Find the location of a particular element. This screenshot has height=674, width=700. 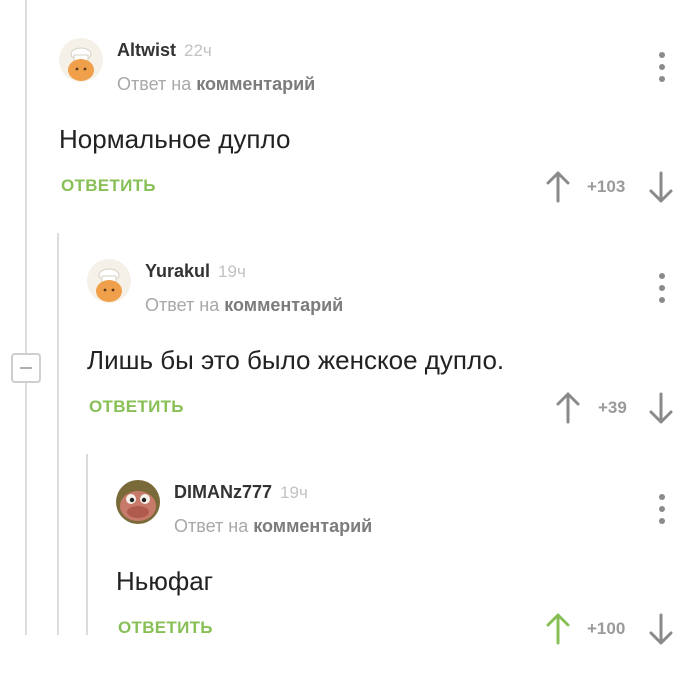

rating-value: +100 is located at coordinates (606, 628).